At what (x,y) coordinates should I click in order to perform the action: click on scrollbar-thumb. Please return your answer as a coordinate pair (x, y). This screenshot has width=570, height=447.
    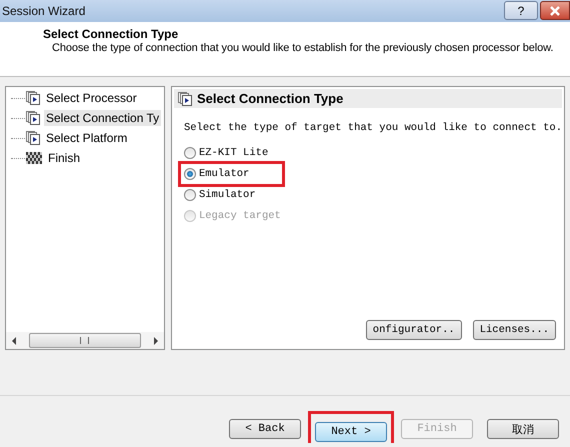
    Looking at the image, I should click on (84, 340).